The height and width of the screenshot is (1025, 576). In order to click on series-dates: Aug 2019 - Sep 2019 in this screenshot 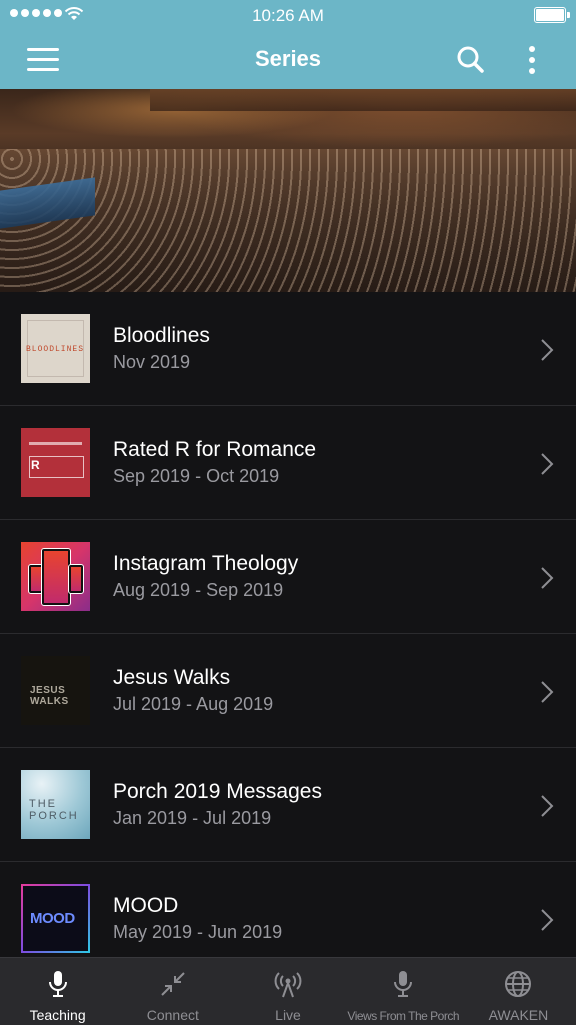, I will do `click(198, 590)`.